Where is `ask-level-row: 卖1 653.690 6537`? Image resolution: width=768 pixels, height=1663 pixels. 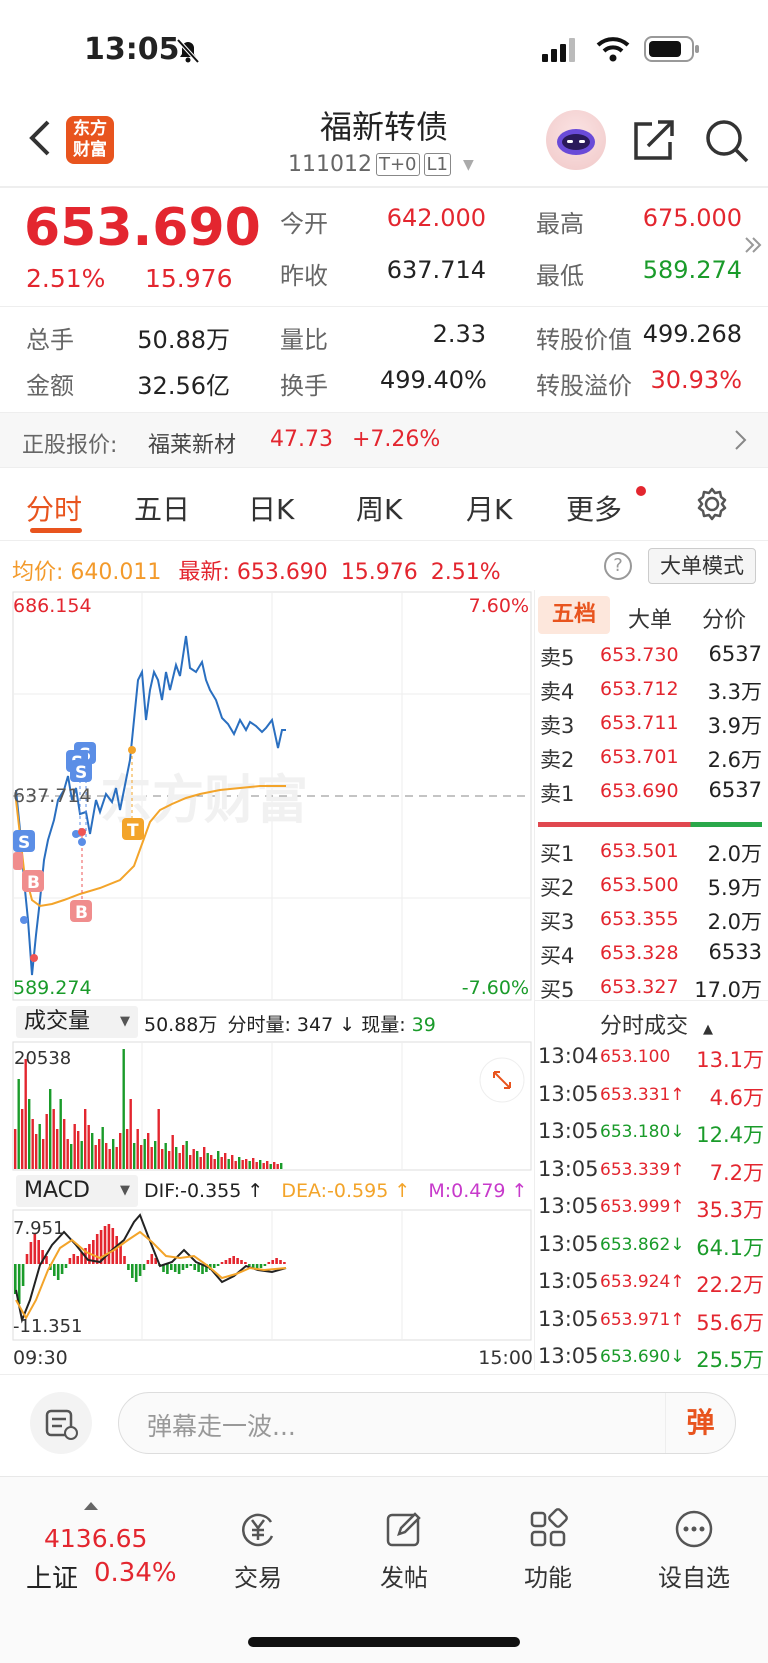
ask-level-row: 卖1 653.690 6537 is located at coordinates (651, 795).